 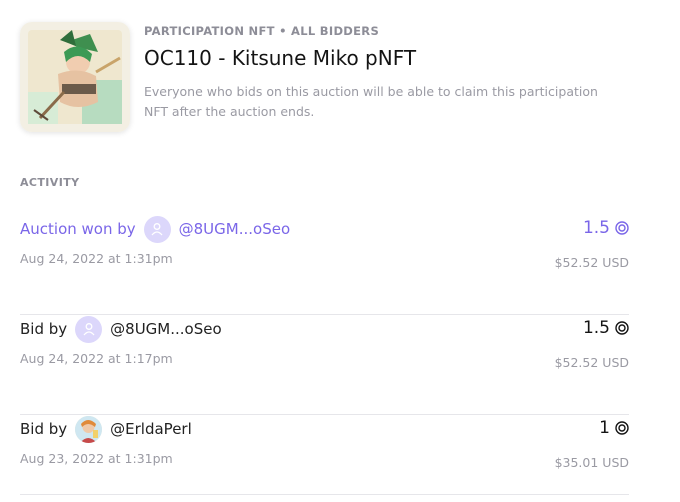 I want to click on nft-artwork-image, so click(x=75, y=77).